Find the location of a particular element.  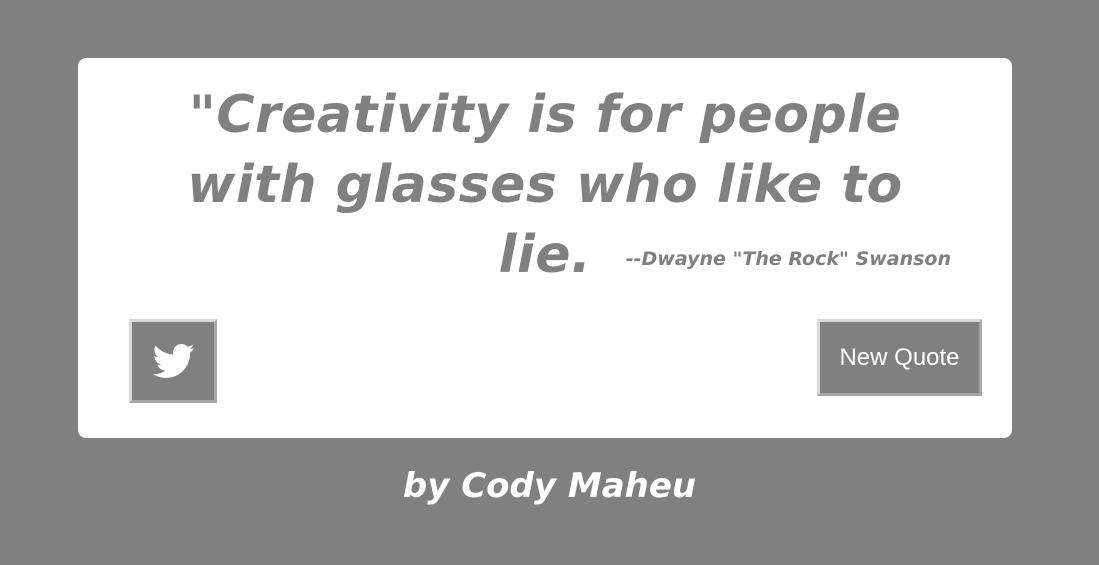

twitter-bird-icon is located at coordinates (173, 361).